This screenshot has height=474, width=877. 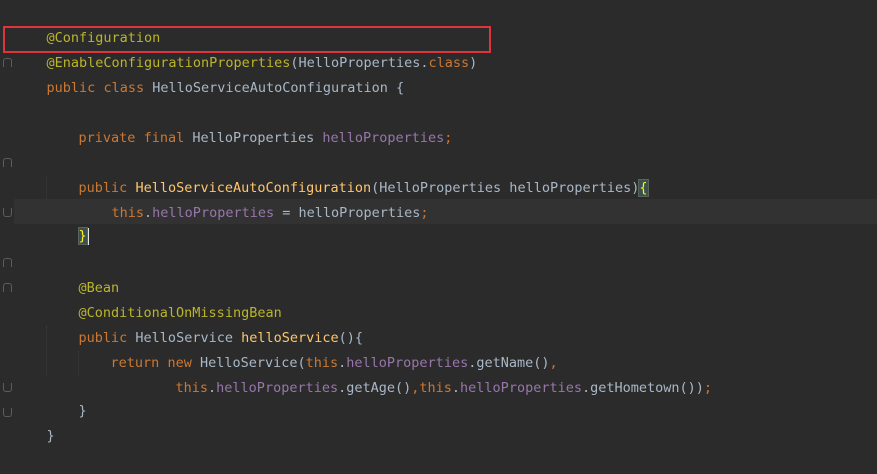 What do you see at coordinates (274, 88) in the screenshot?
I see `class-declaration: HelloServiceAutoConfiguration {` at bounding box center [274, 88].